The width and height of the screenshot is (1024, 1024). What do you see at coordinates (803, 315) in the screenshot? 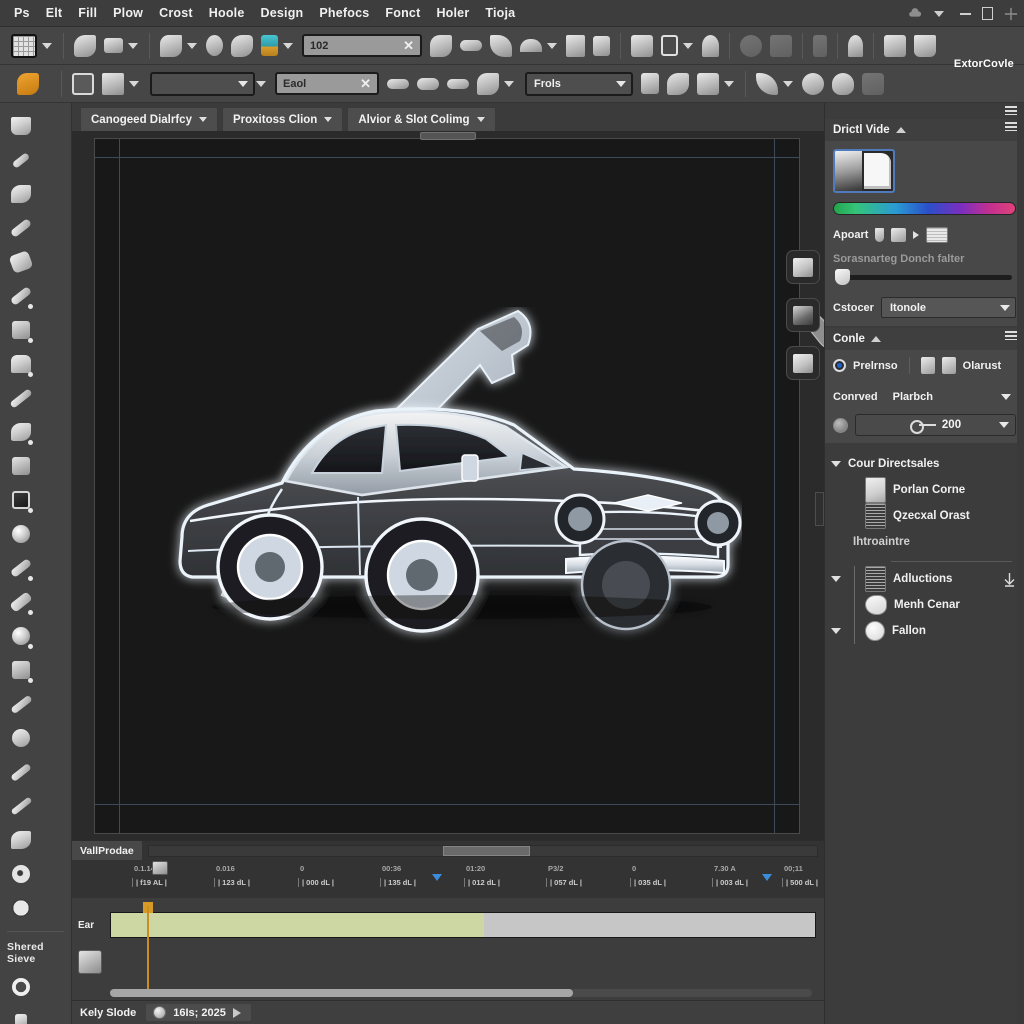
I see `mask-preview-button` at bounding box center [803, 315].